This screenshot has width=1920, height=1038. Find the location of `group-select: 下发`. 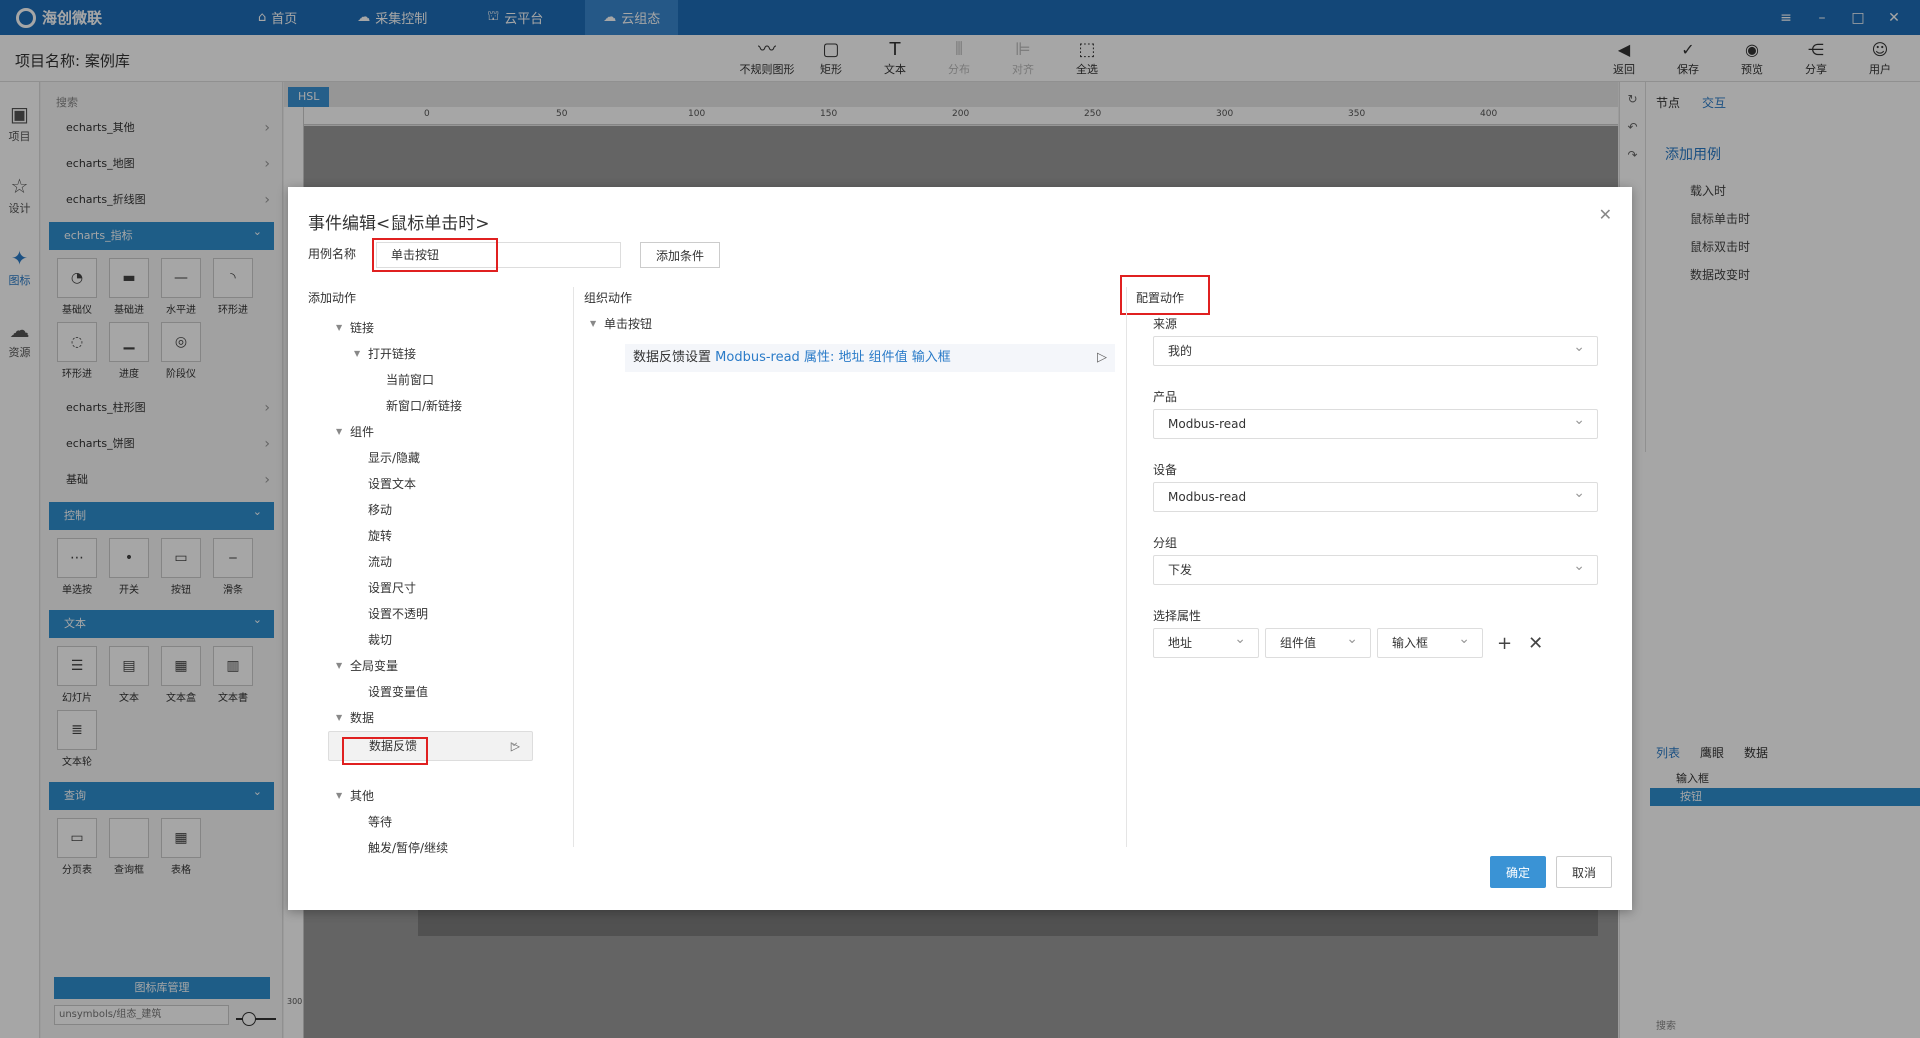

group-select: 下发 is located at coordinates (1375, 568).